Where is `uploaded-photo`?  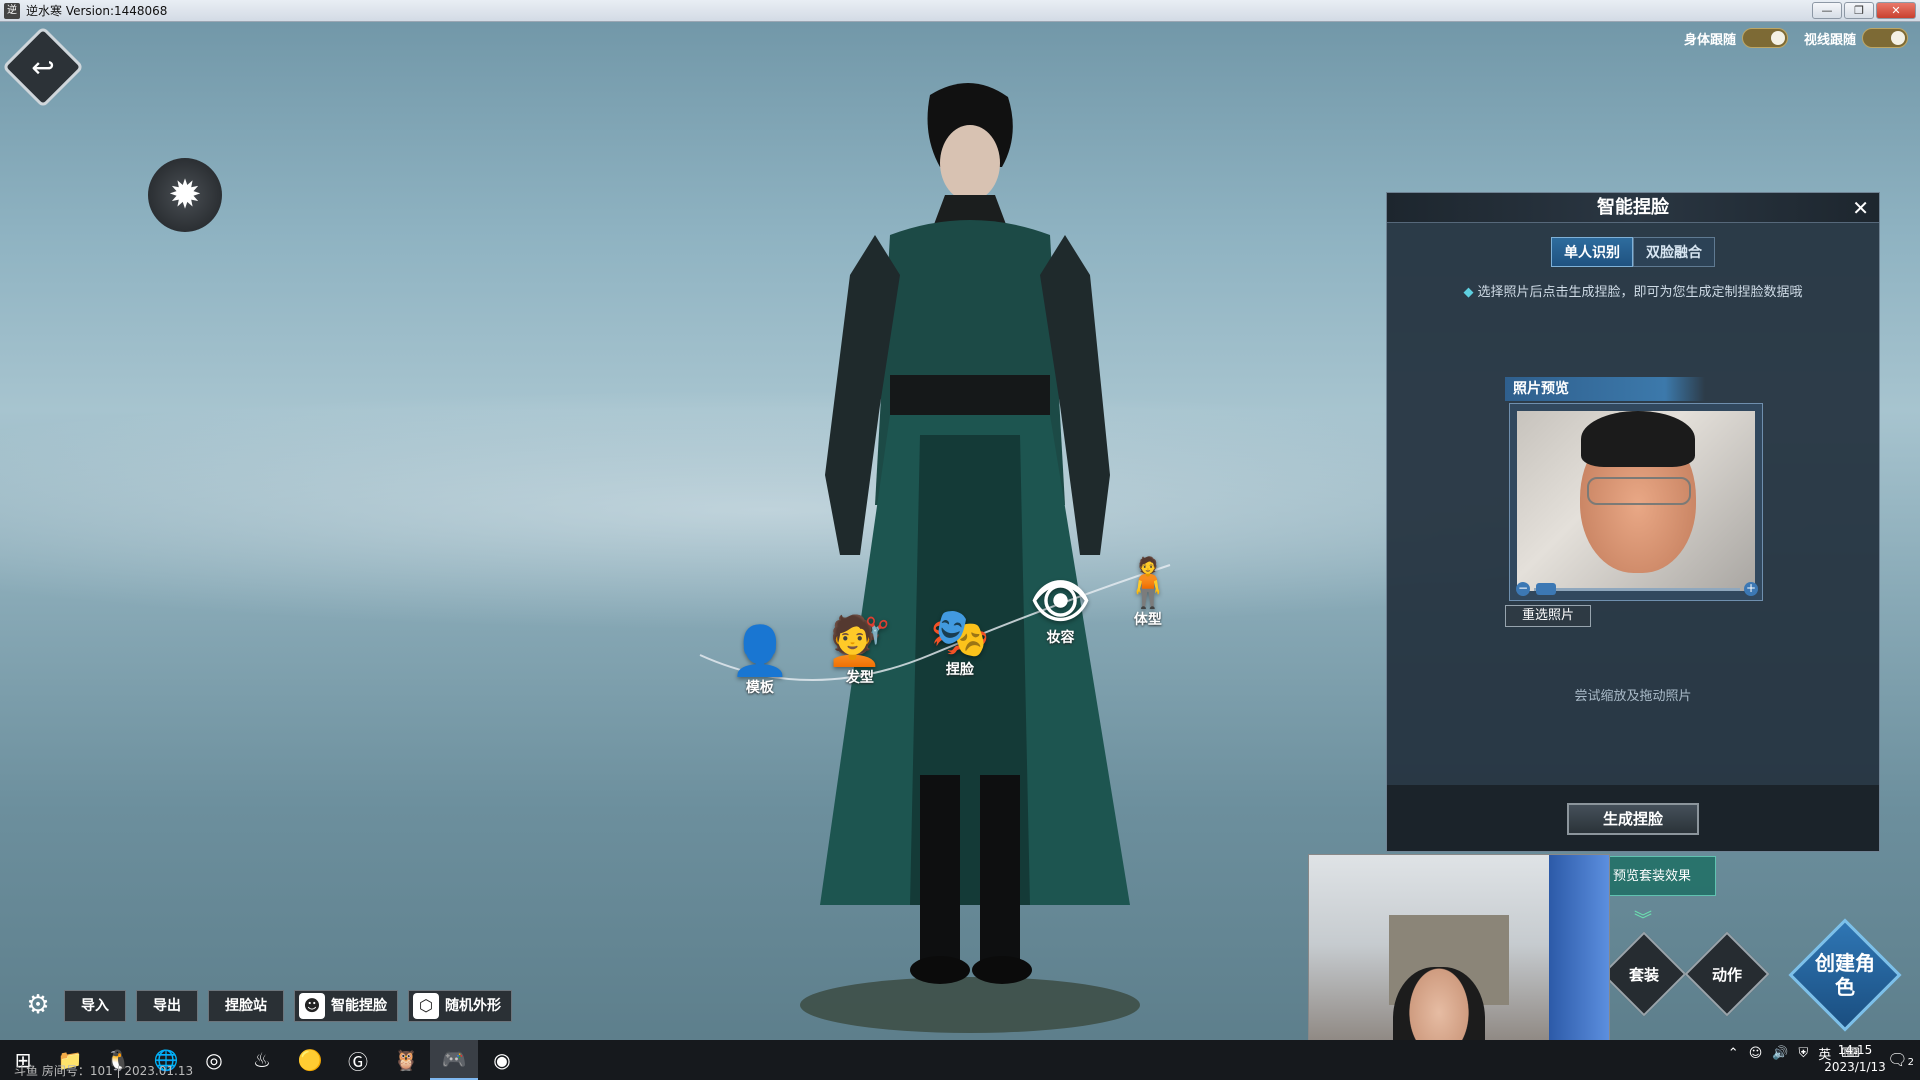 uploaded-photo is located at coordinates (1636, 501).